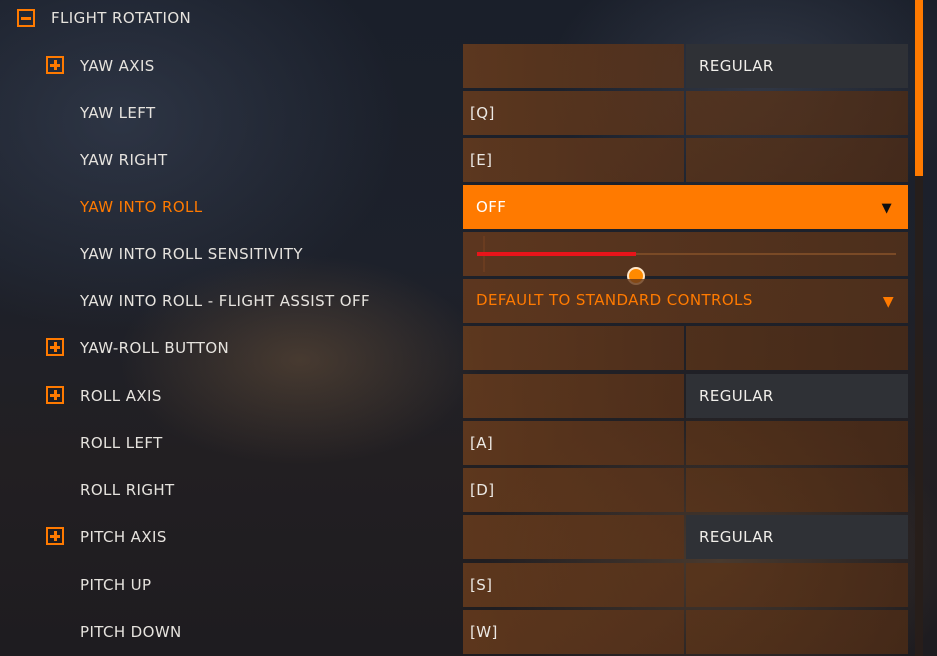  What do you see at coordinates (573, 585) in the screenshot?
I see `primary-binding-slot: [S]` at bounding box center [573, 585].